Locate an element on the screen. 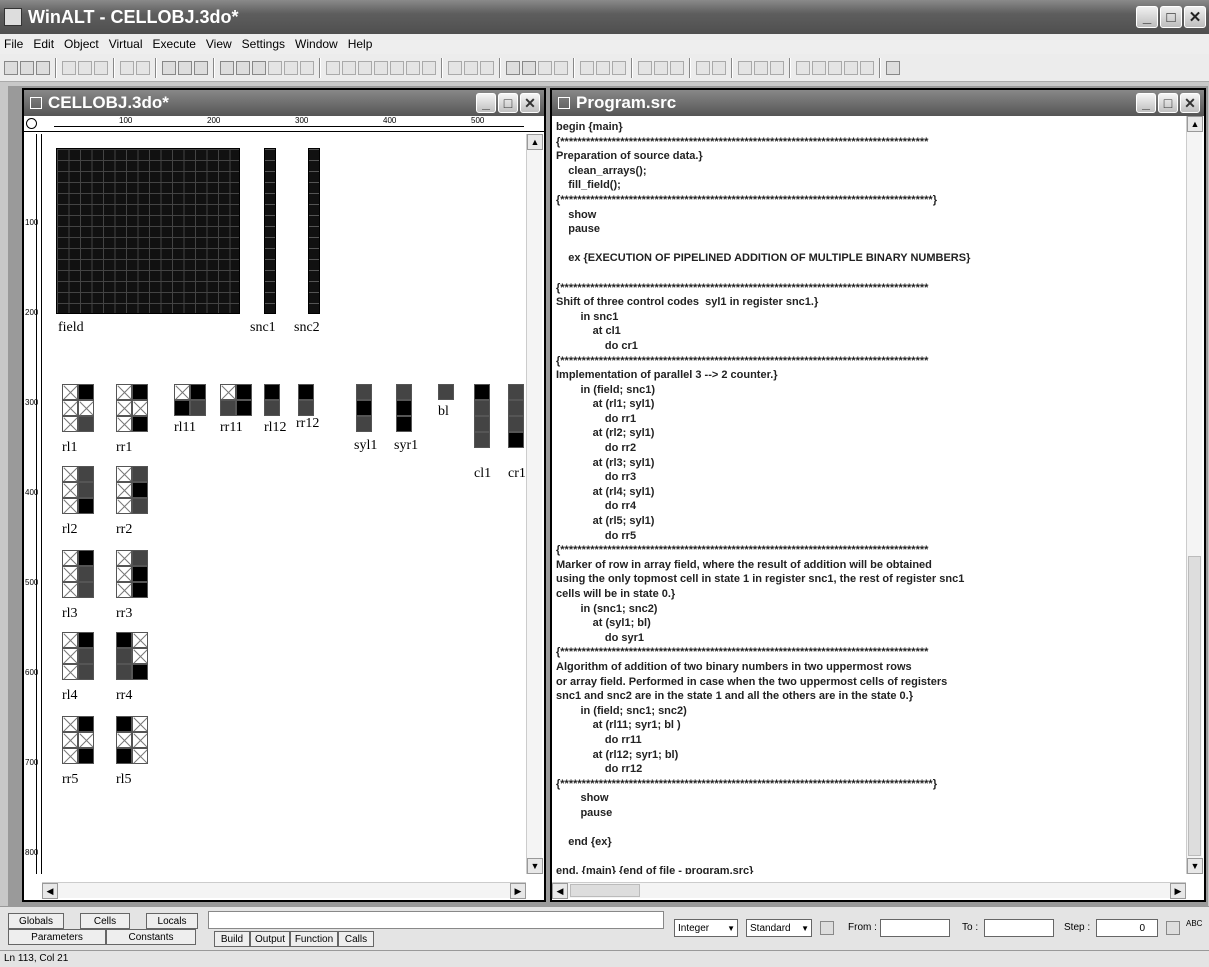 This screenshot has height=967, width=1209. rl11-object is located at coordinates (190, 400).